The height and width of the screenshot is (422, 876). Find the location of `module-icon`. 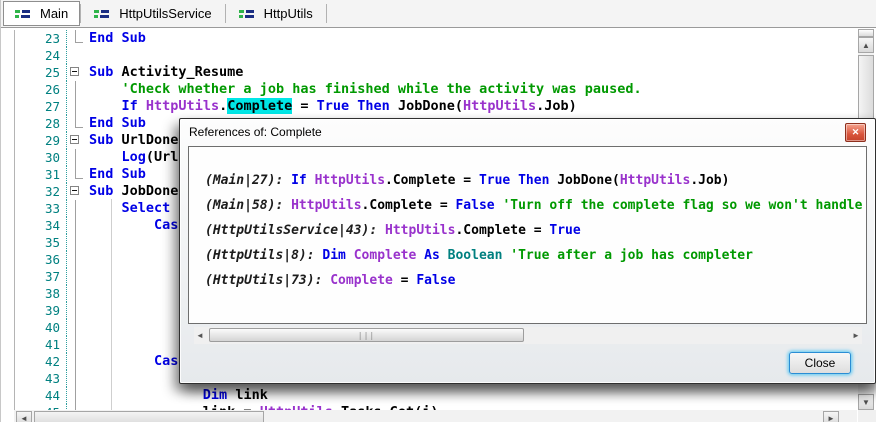

module-icon is located at coordinates (247, 13).